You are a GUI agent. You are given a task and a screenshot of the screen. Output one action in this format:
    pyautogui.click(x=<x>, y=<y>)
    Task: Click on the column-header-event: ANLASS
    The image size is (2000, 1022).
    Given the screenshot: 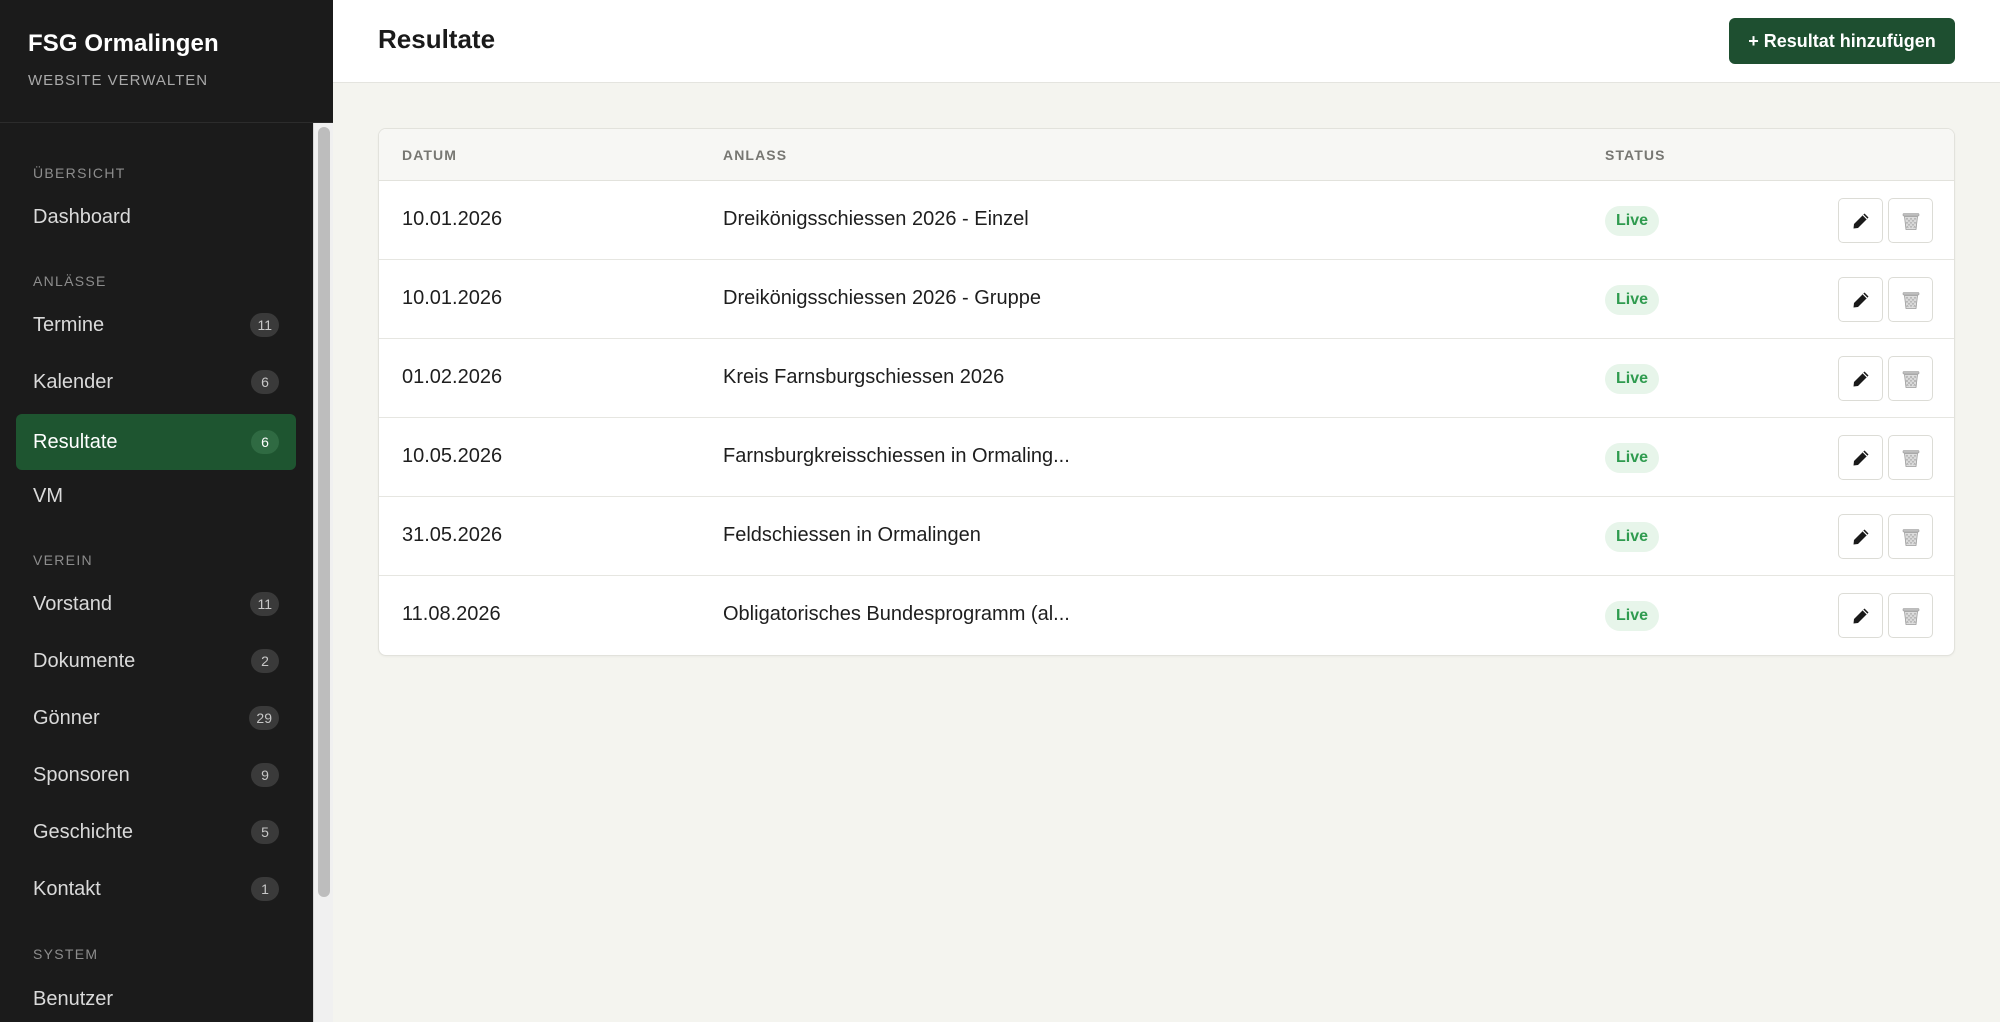 What is the action you would take?
    pyautogui.click(x=755, y=155)
    